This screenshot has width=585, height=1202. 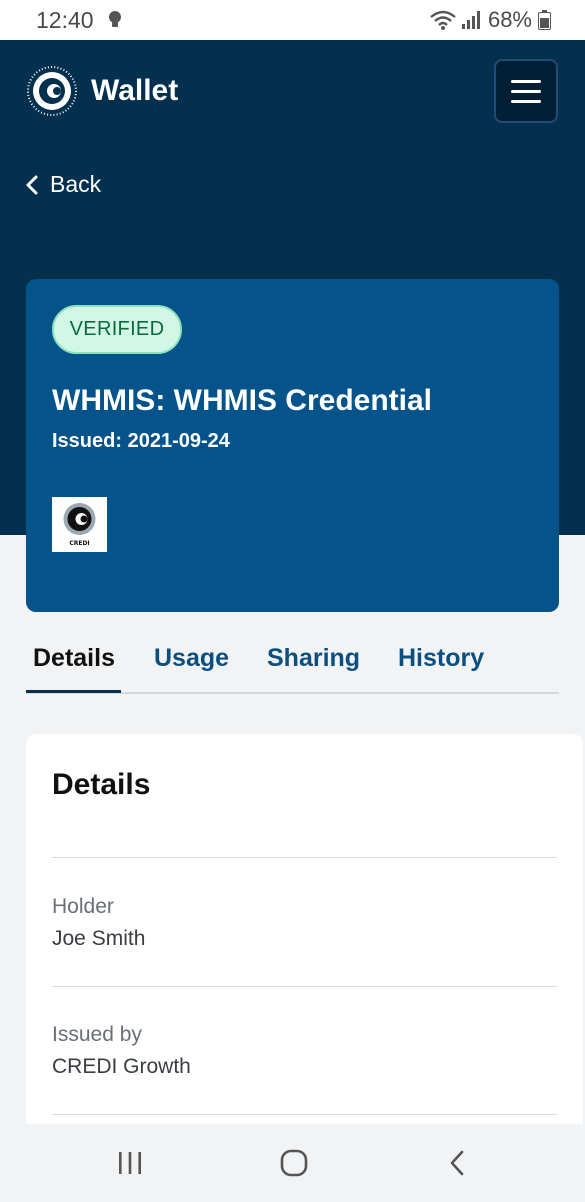 What do you see at coordinates (544, 20) in the screenshot?
I see `battery-icon` at bounding box center [544, 20].